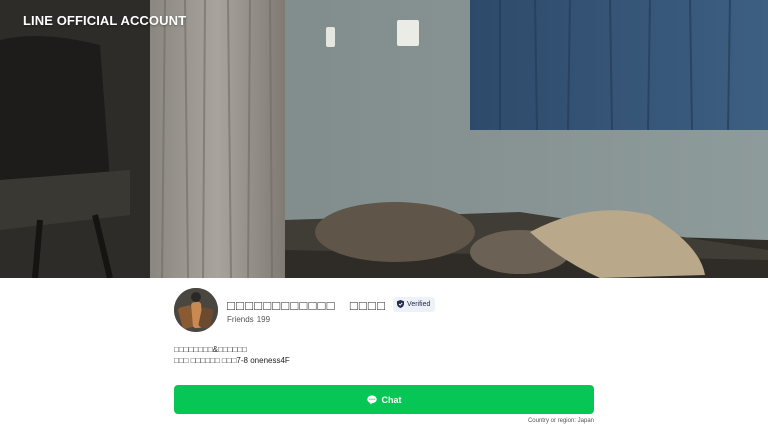 Image resolution: width=768 pixels, height=432 pixels. What do you see at coordinates (391, 399) in the screenshot?
I see `chat-button-label: Chat` at bounding box center [391, 399].